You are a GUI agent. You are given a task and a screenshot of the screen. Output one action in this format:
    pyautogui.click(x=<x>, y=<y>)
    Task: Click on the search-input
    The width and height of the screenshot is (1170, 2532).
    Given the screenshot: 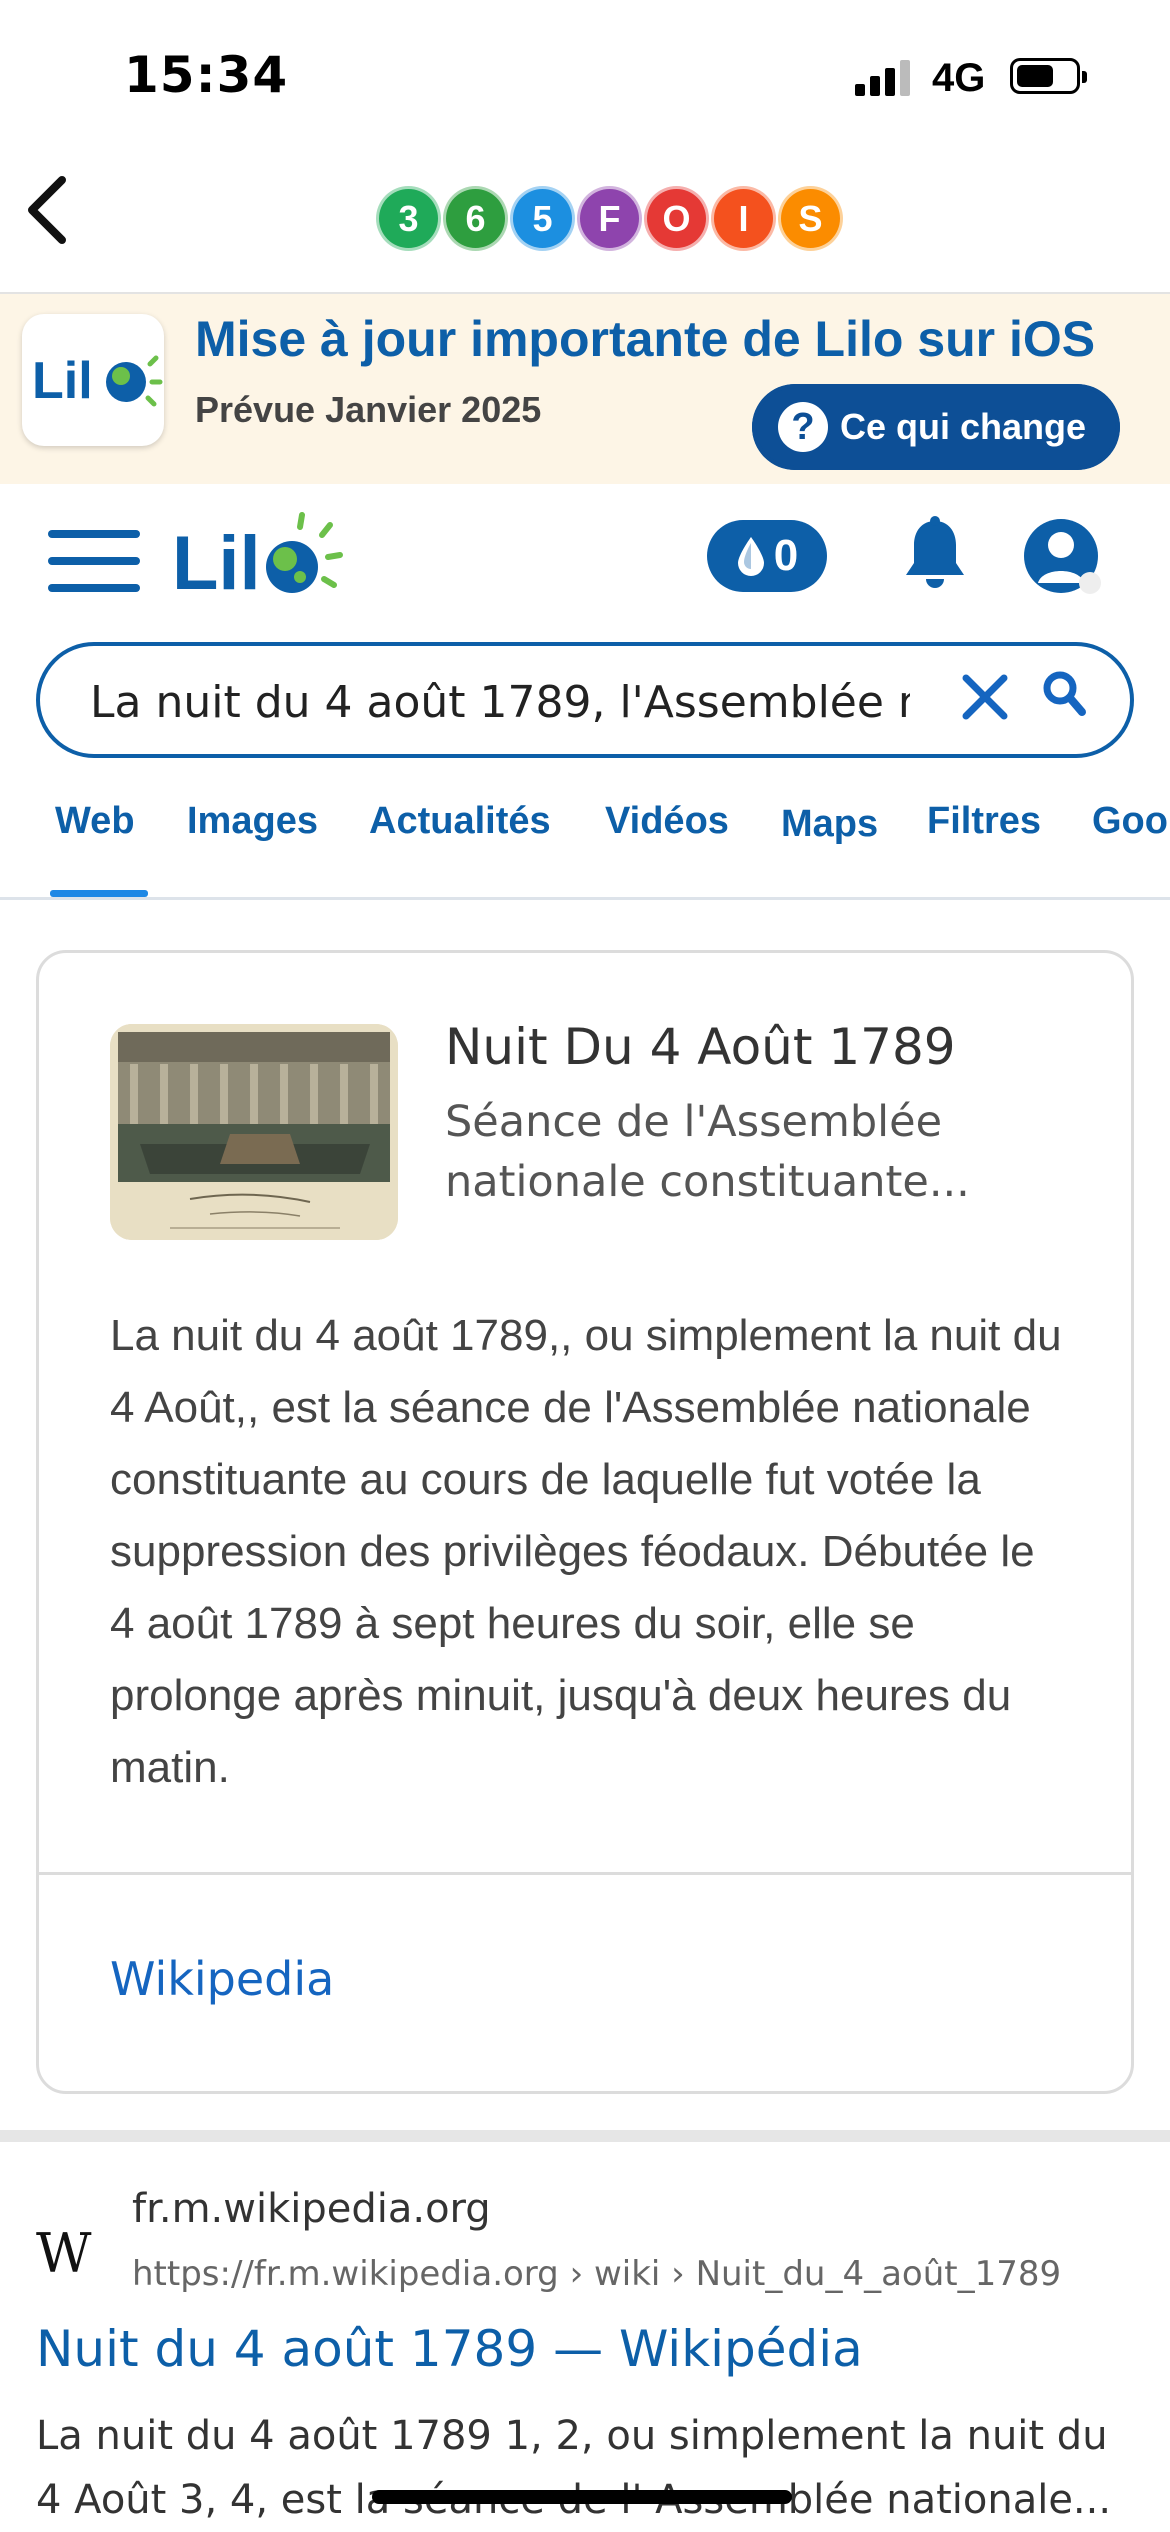 What is the action you would take?
    pyautogui.click(x=500, y=702)
    